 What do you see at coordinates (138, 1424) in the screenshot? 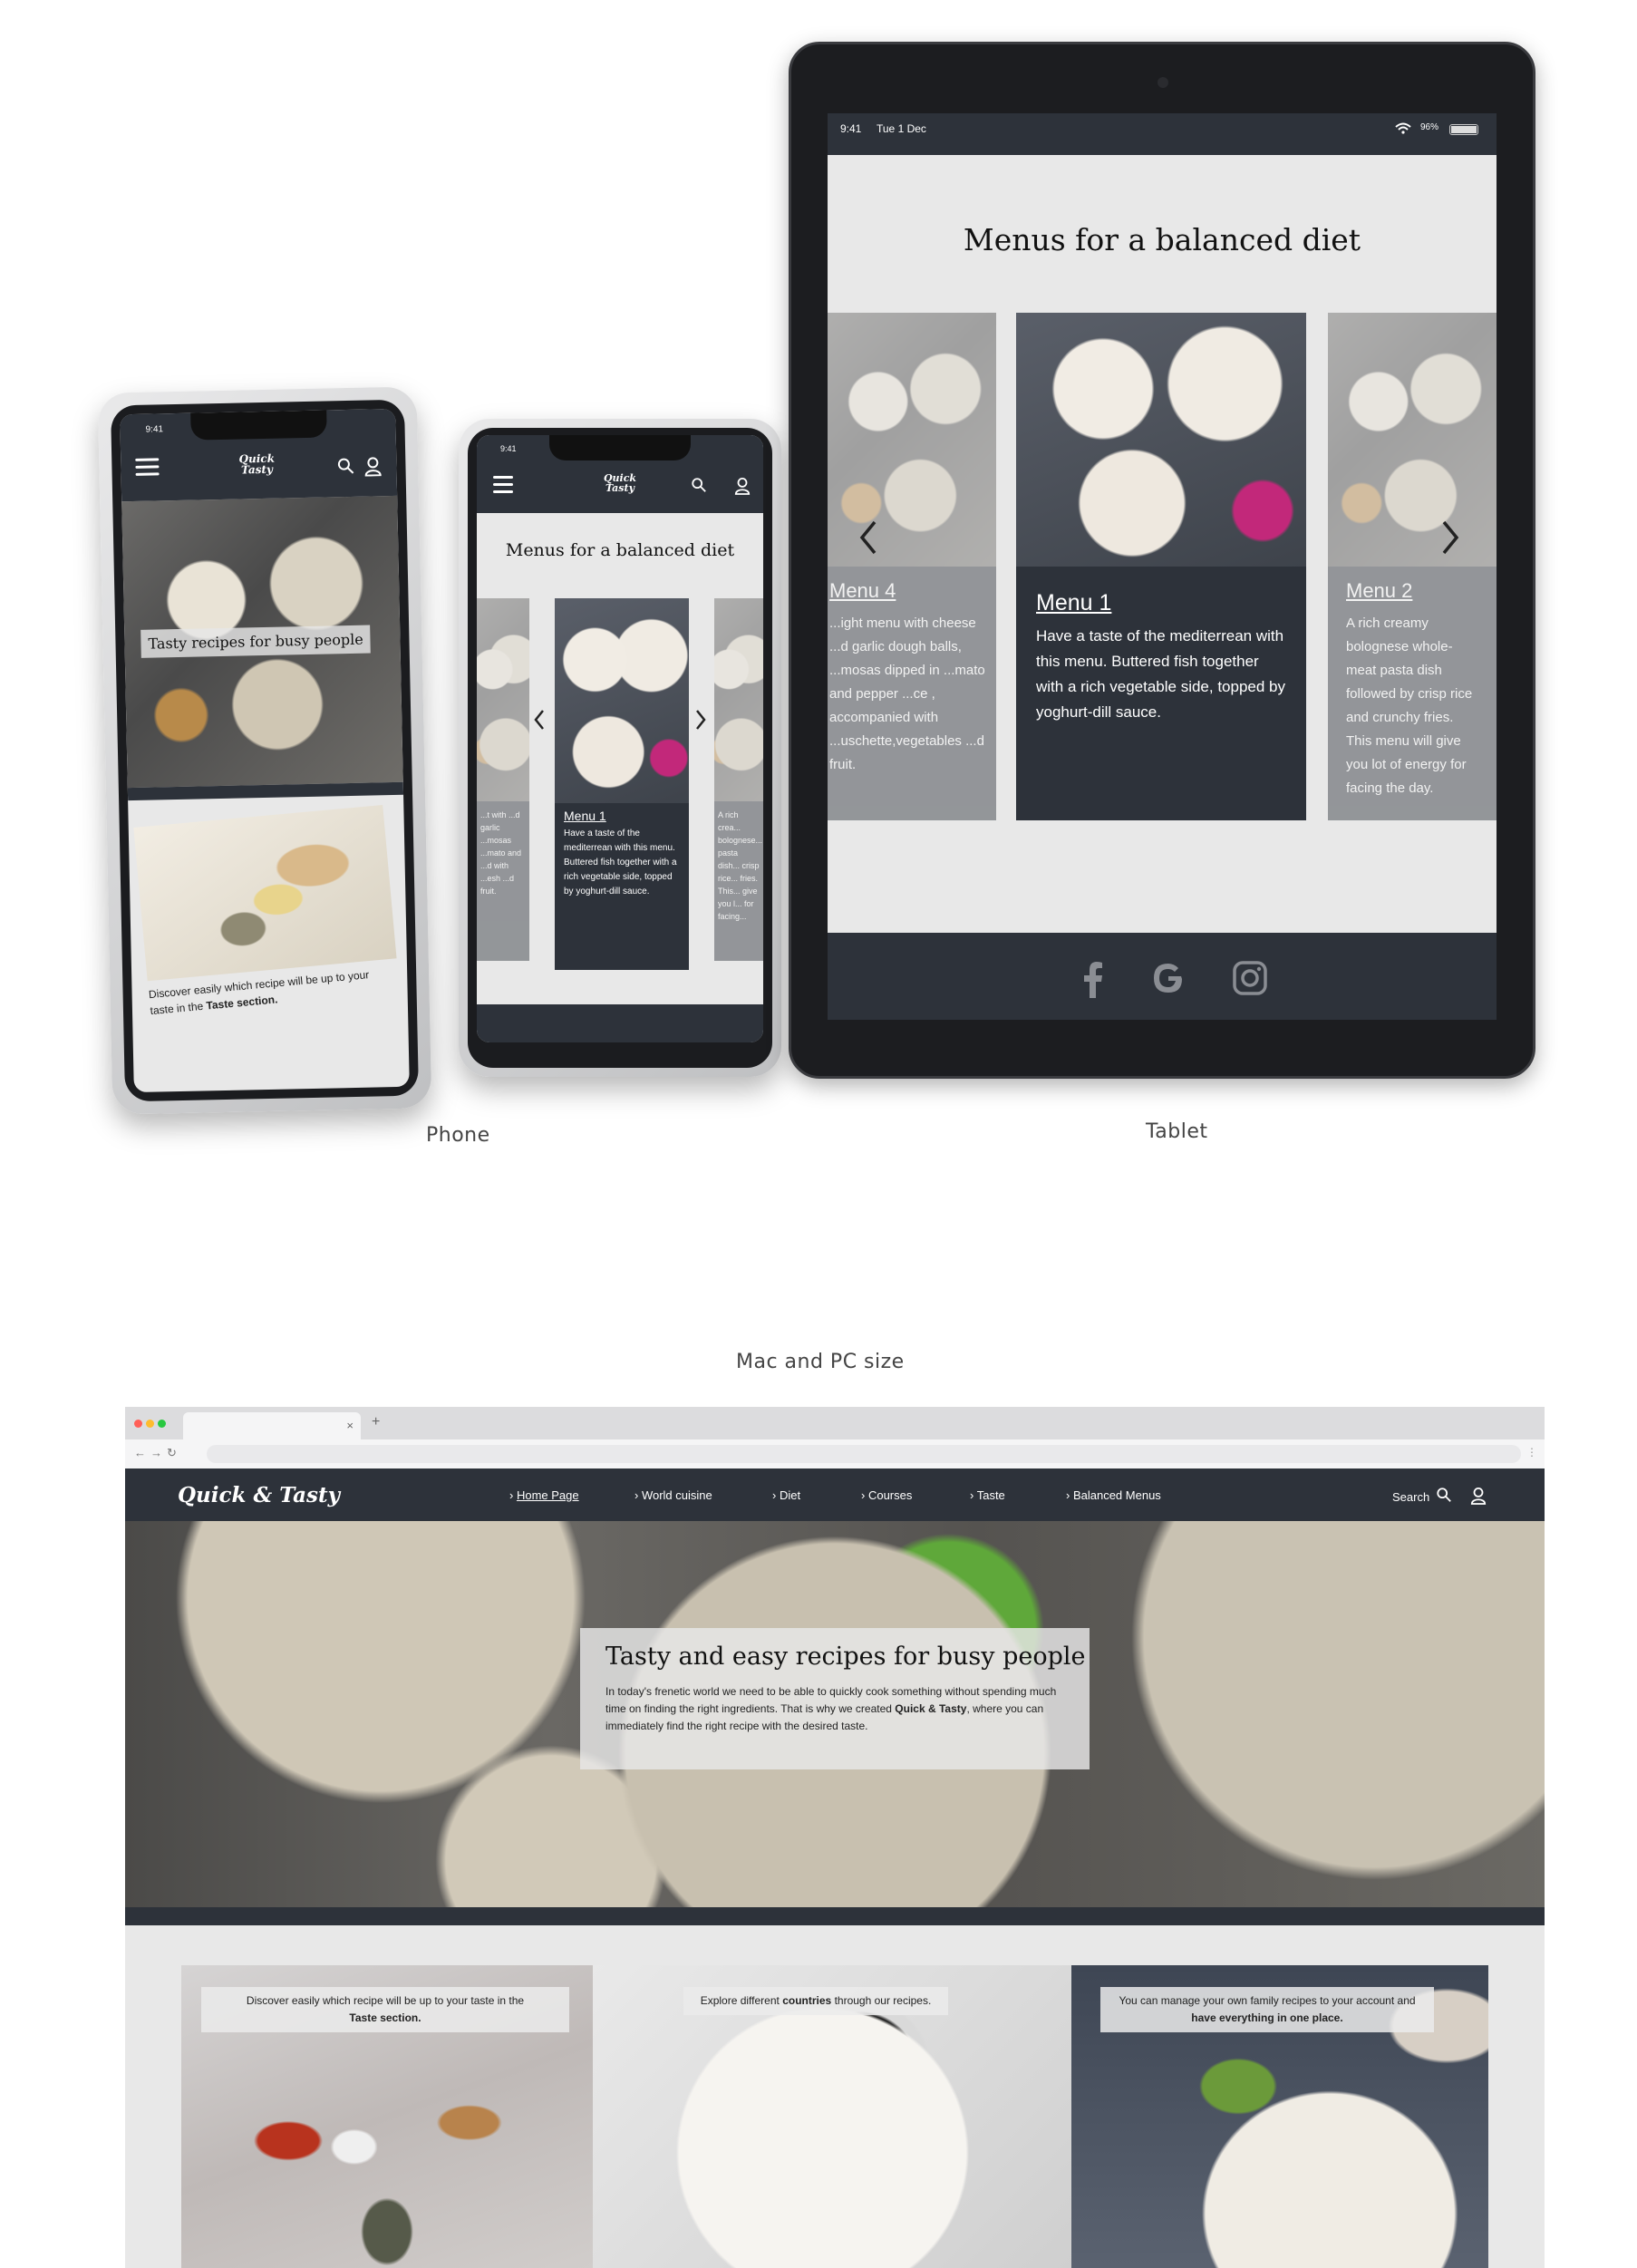
I see `traffic-light-close` at bounding box center [138, 1424].